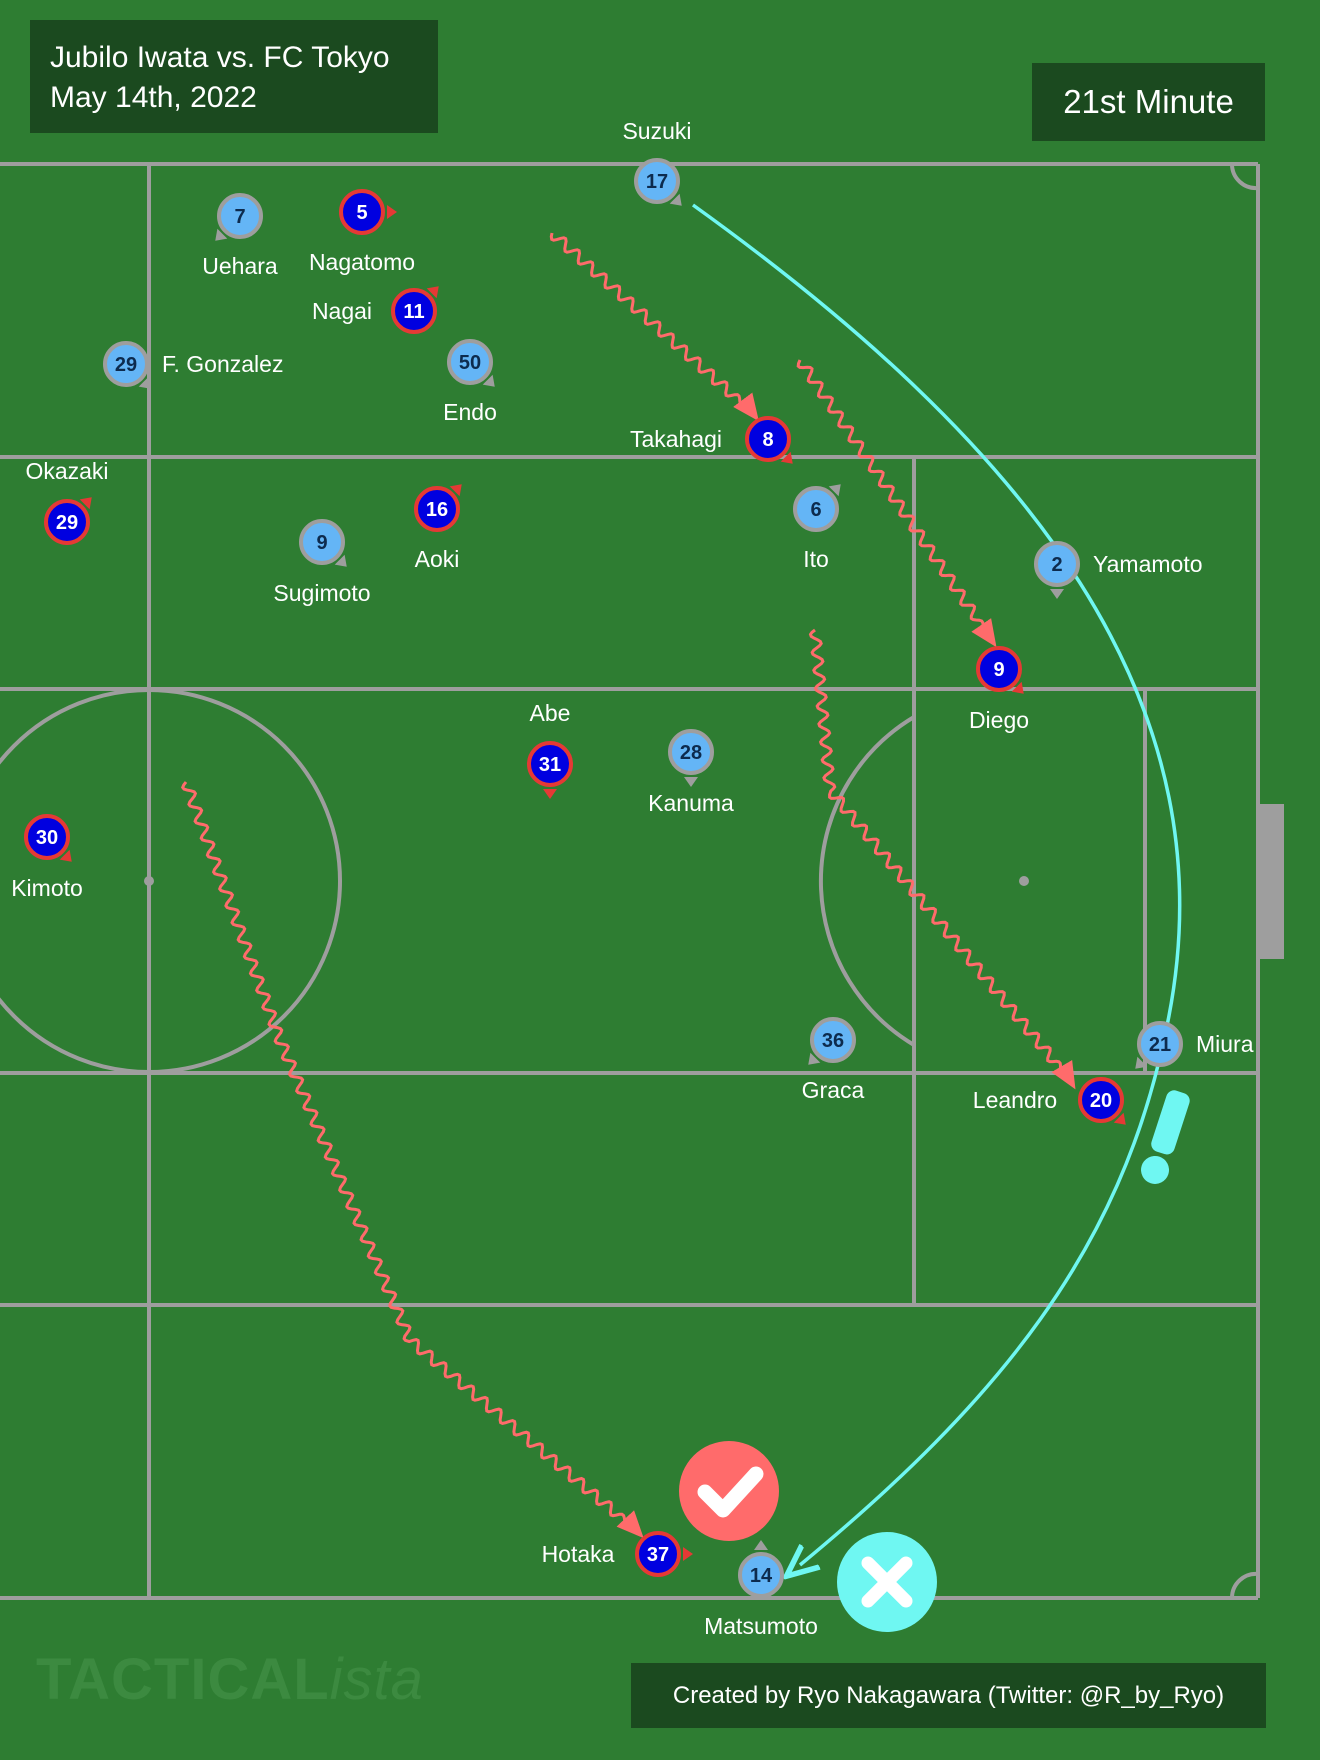  What do you see at coordinates (47, 857) in the screenshot?
I see `player-marker: 30 Kimoto` at bounding box center [47, 857].